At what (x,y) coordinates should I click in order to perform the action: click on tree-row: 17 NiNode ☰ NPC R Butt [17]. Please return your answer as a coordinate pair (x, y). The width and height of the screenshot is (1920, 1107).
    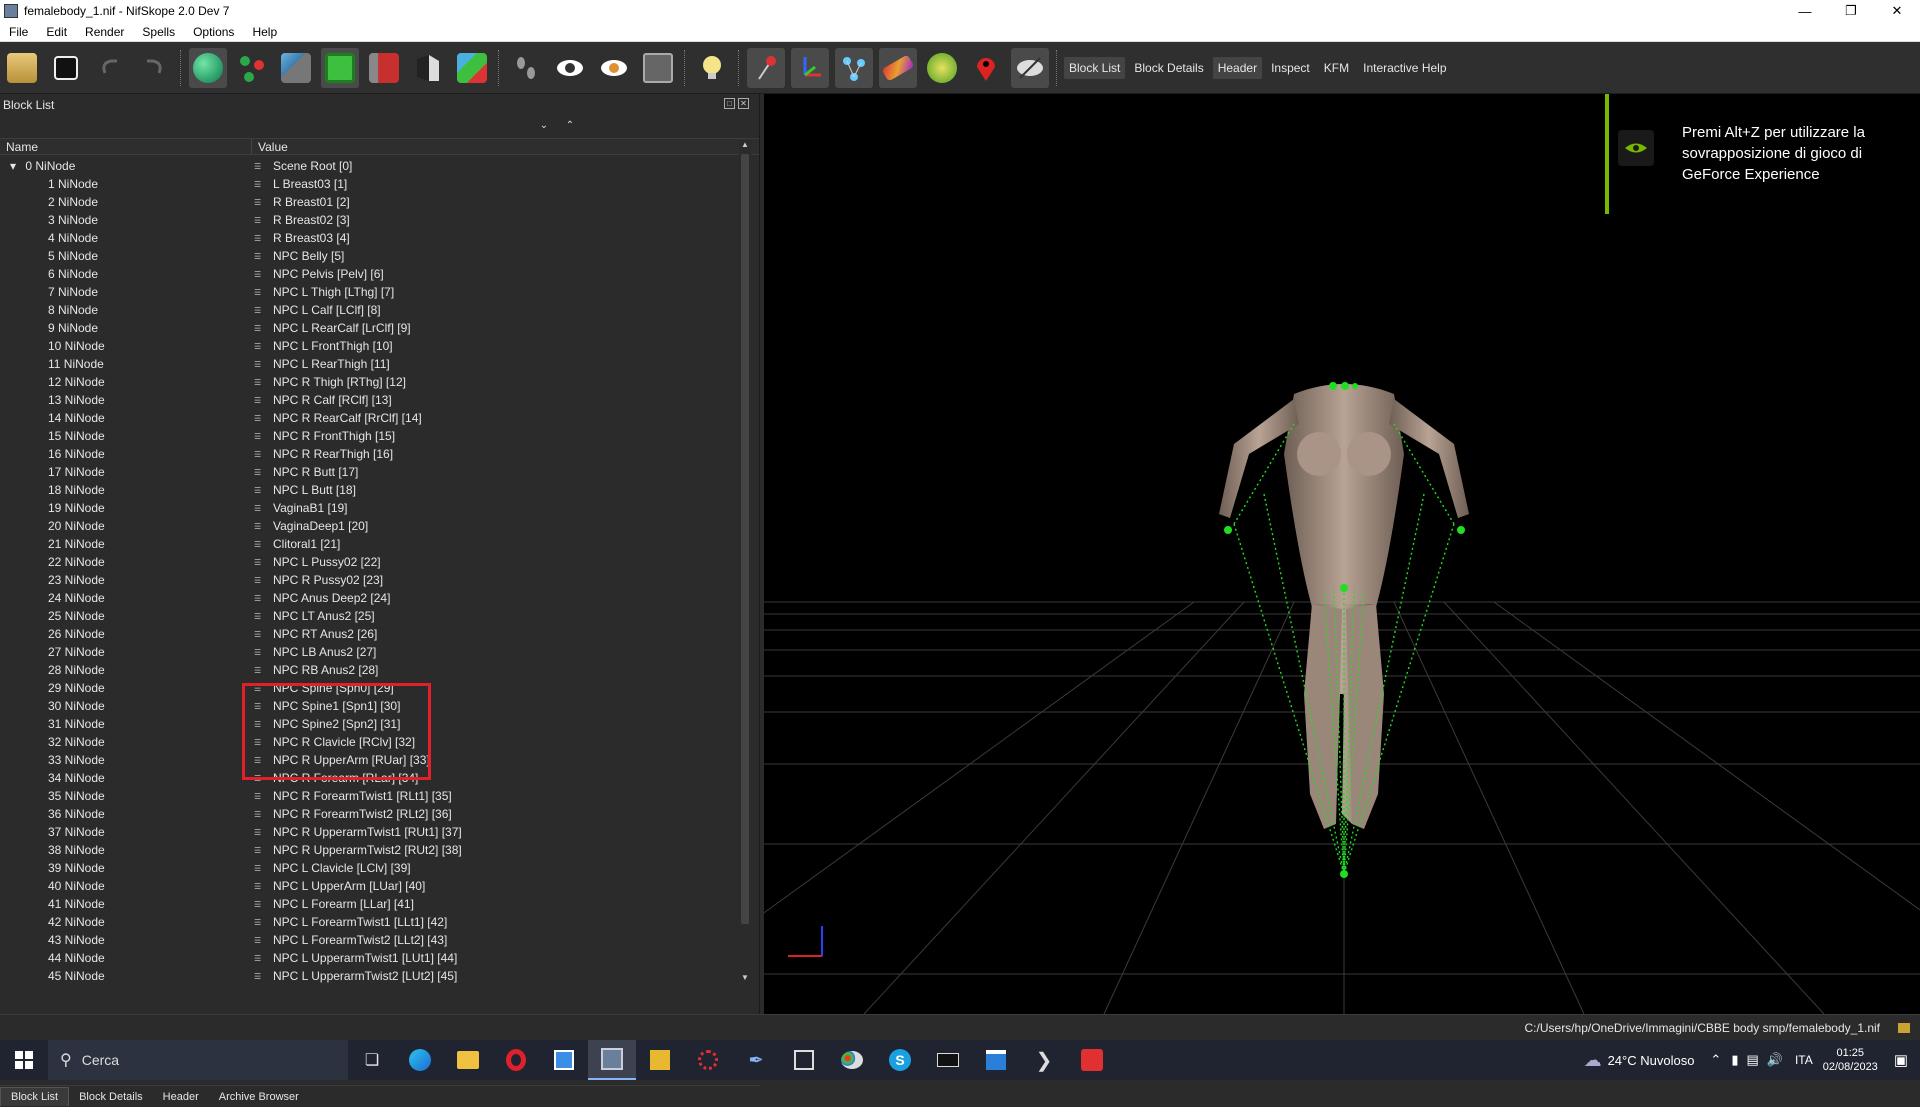
    Looking at the image, I should click on (370, 472).